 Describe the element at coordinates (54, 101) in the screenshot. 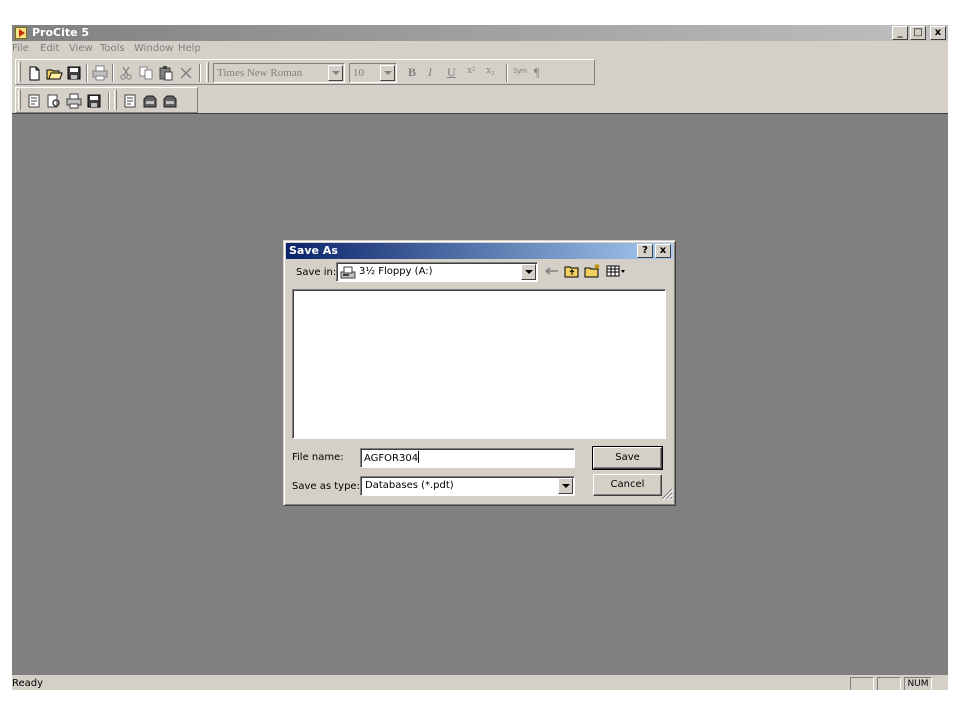

I see `preview-icon` at that location.